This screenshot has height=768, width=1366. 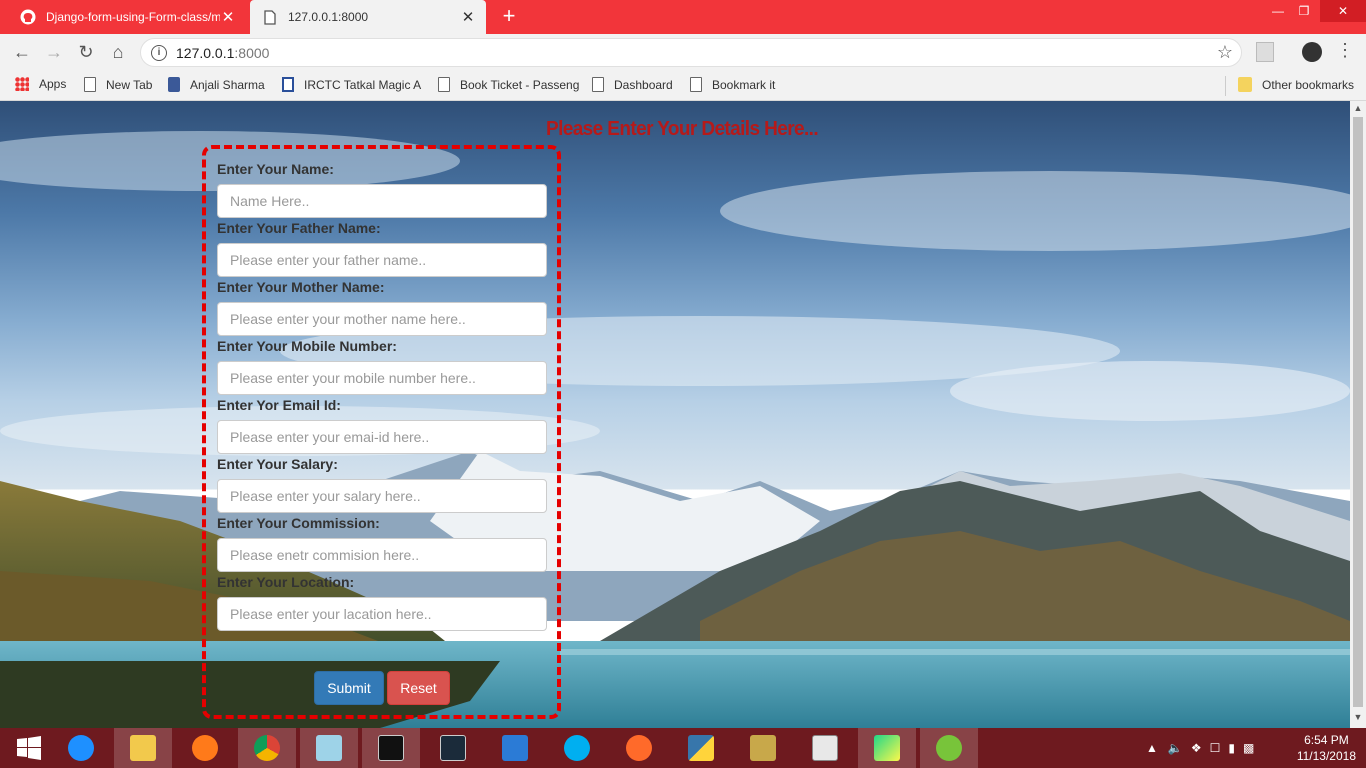 What do you see at coordinates (86, 52) in the screenshot?
I see `reload-icon: ↻` at bounding box center [86, 52].